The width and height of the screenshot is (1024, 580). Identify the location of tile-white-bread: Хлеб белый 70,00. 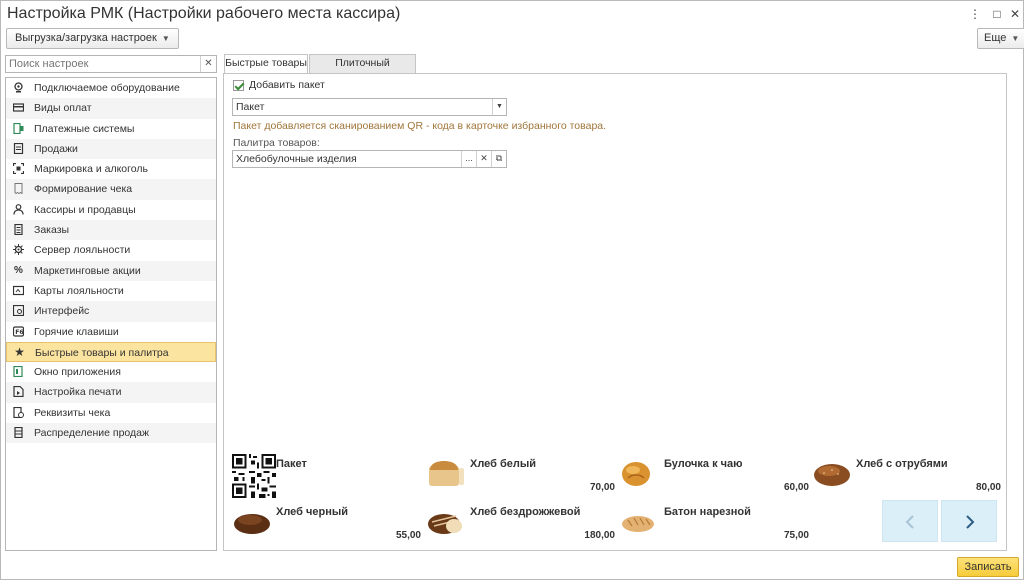
(522, 476).